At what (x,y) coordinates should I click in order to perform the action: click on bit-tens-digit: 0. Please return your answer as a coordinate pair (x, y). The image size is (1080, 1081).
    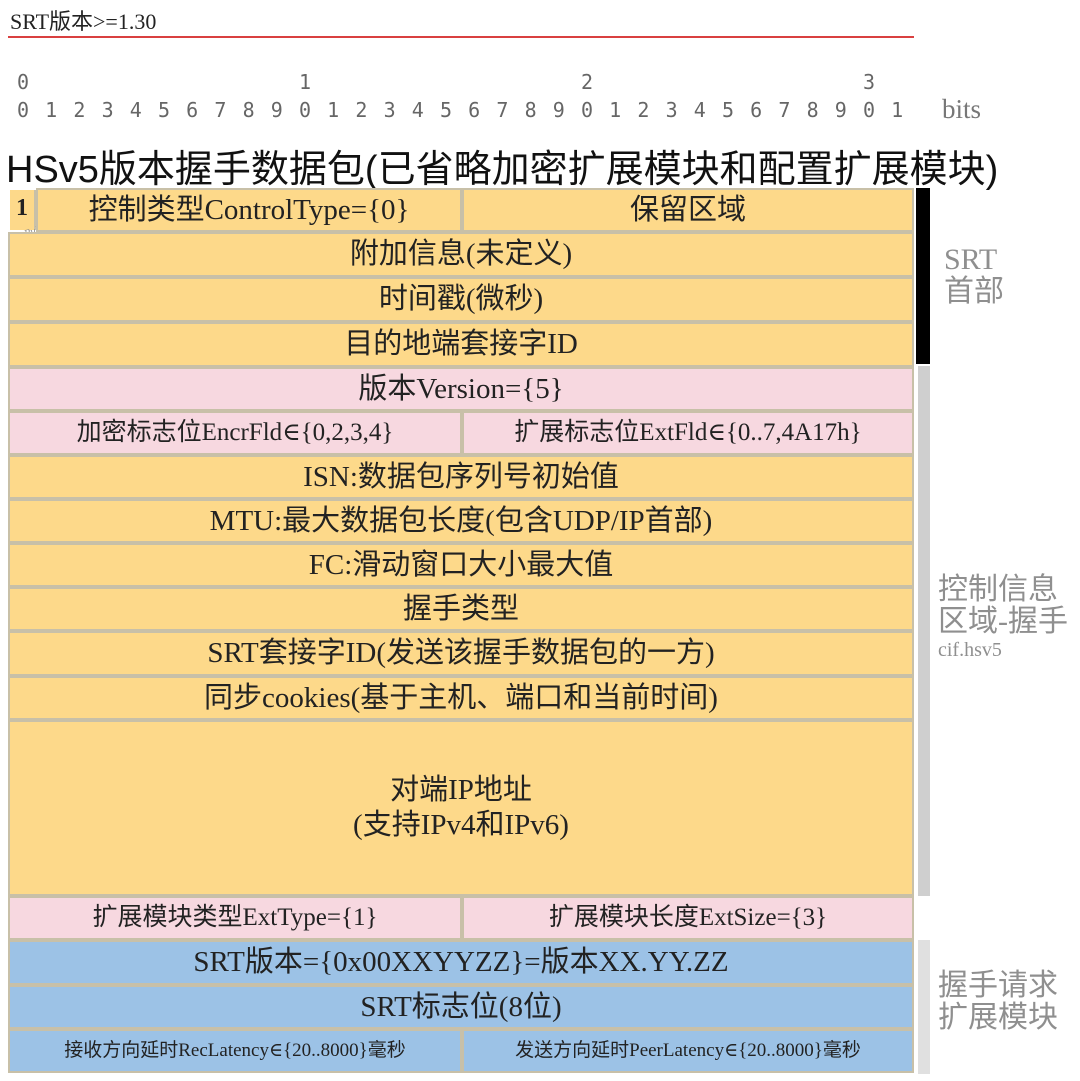
    Looking at the image, I should click on (23, 82).